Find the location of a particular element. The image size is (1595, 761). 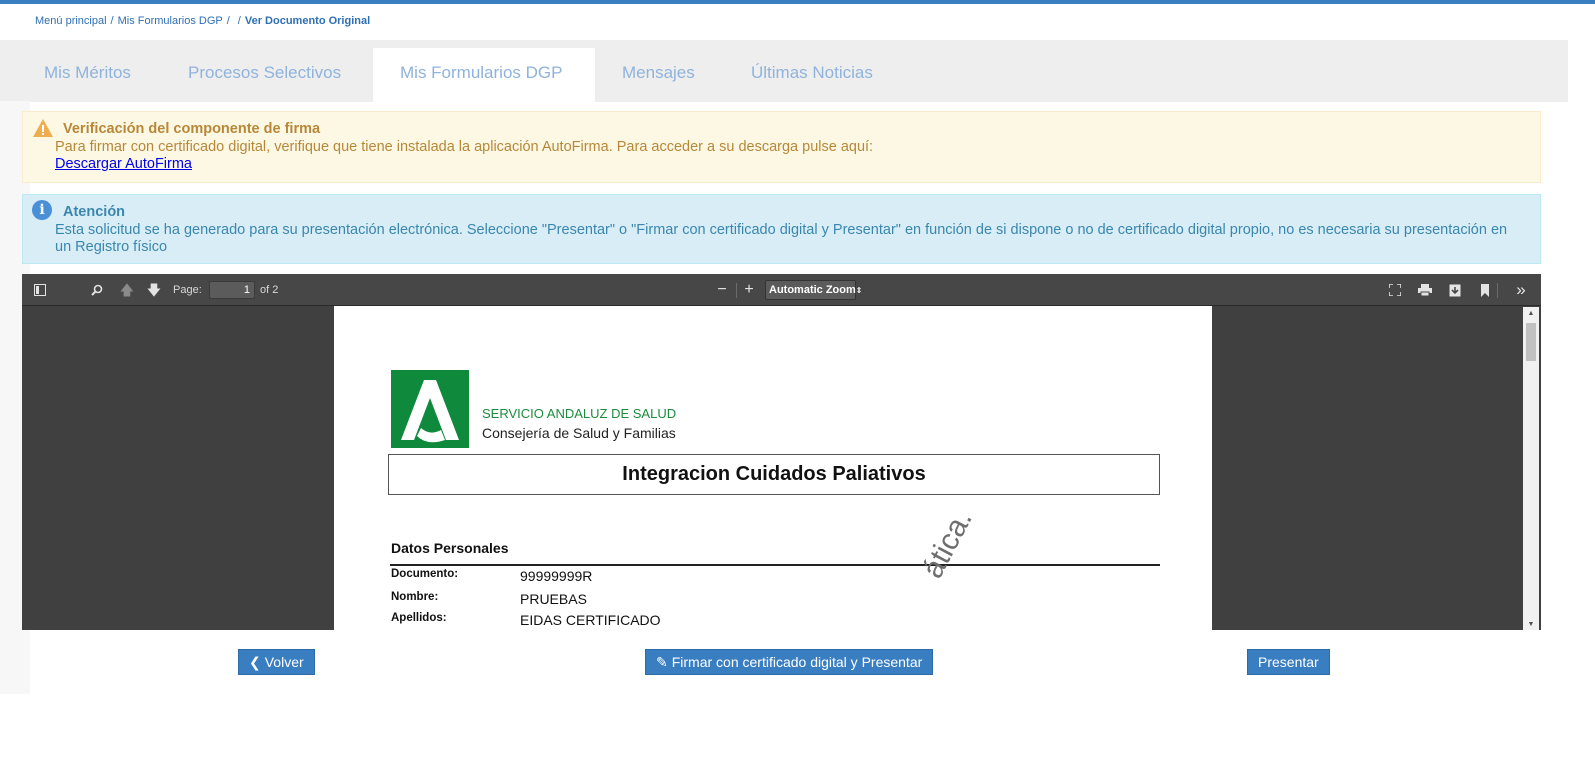

warning-icon is located at coordinates (43, 128).